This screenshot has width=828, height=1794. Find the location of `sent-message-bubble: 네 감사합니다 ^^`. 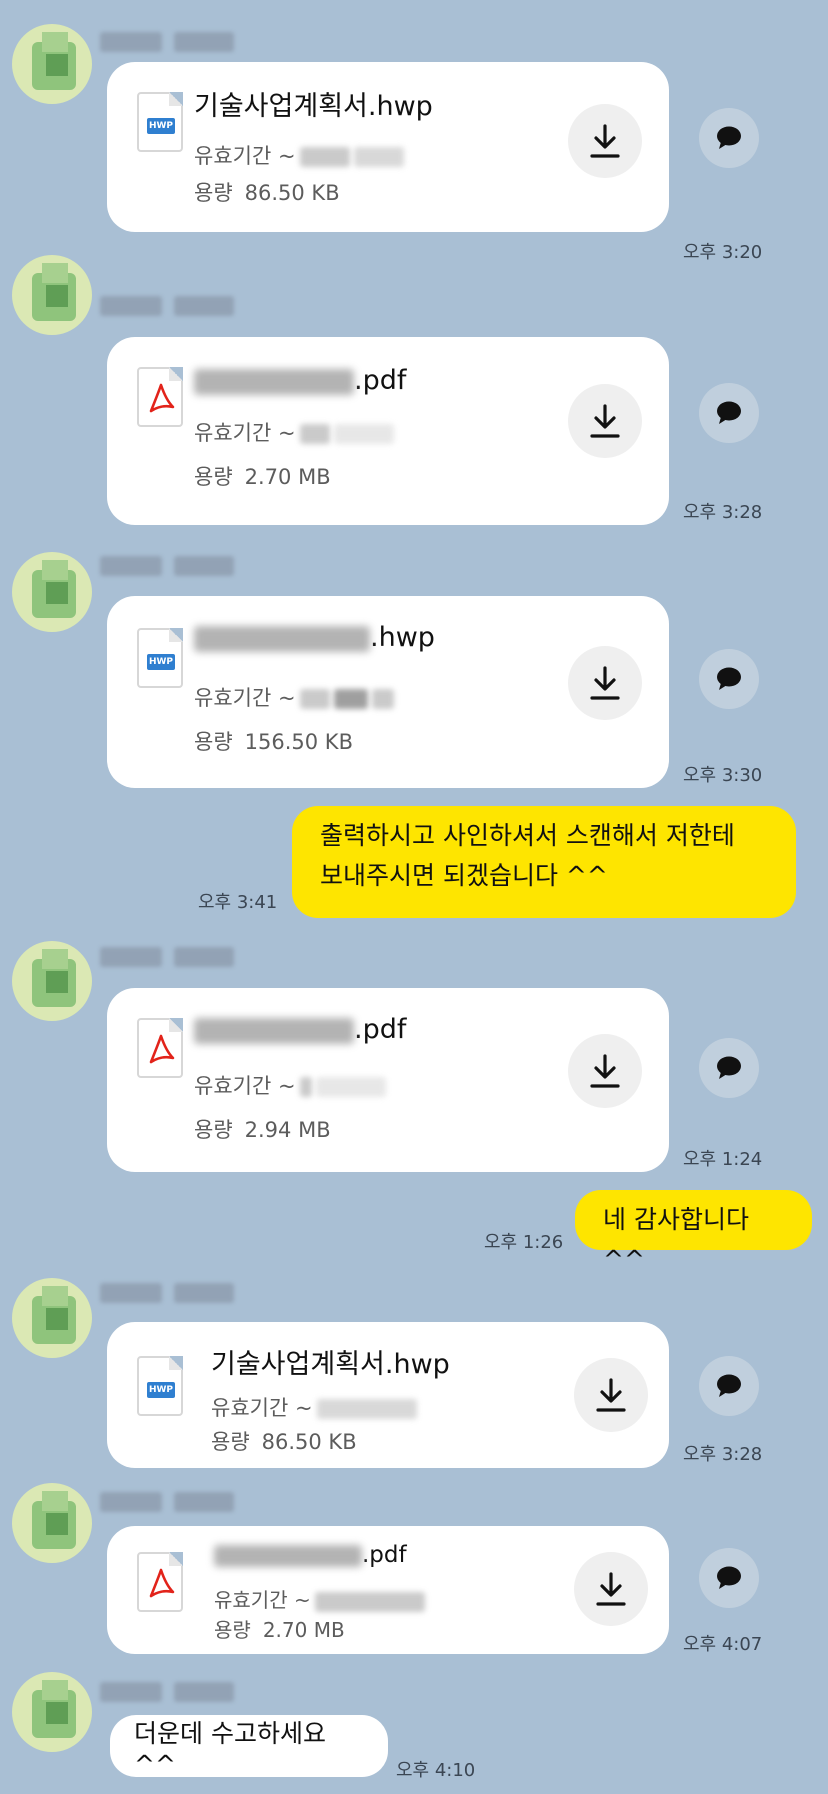

sent-message-bubble: 네 감사합니다 ^^ is located at coordinates (693, 1232).